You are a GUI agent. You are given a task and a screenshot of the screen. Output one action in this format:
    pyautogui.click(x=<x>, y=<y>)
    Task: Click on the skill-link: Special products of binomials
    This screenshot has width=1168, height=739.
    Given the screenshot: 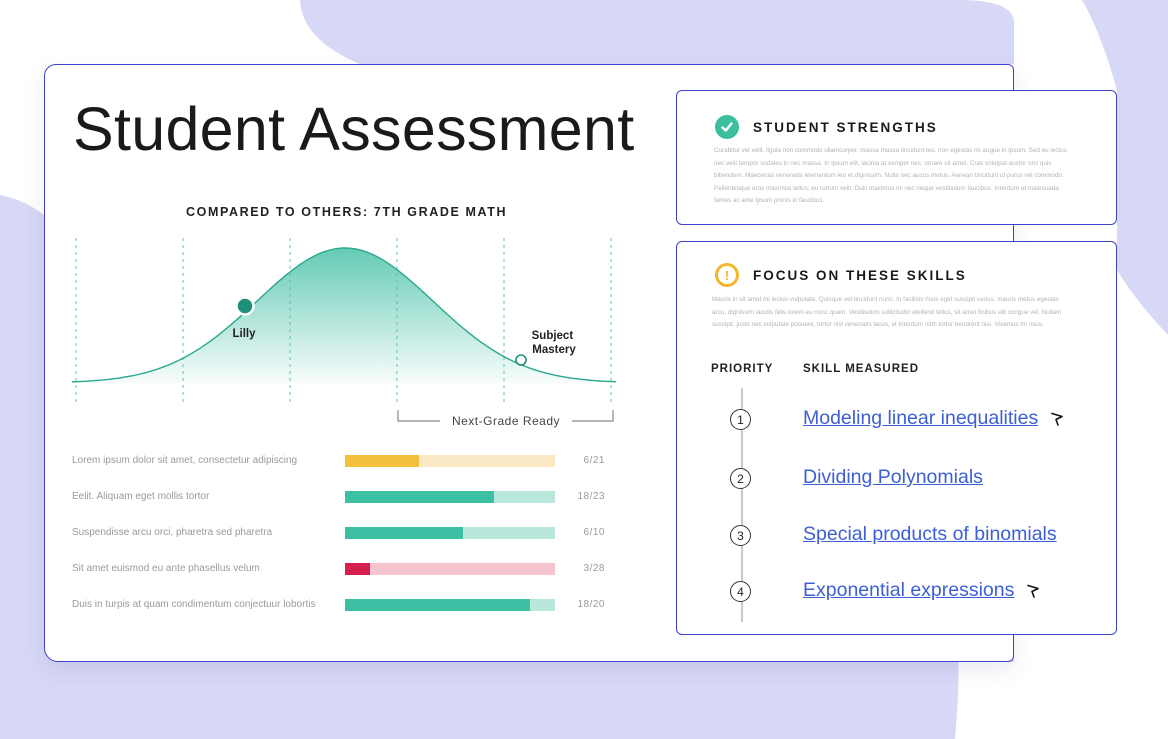 What is the action you would take?
    pyautogui.click(x=930, y=534)
    